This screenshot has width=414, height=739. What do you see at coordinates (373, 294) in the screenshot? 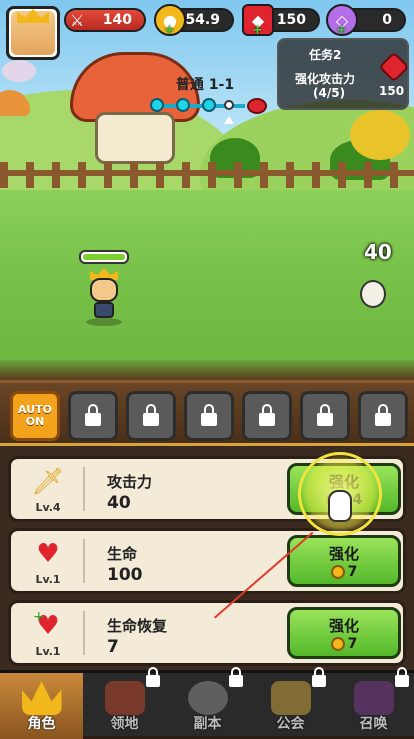
I see `enemy-character` at bounding box center [373, 294].